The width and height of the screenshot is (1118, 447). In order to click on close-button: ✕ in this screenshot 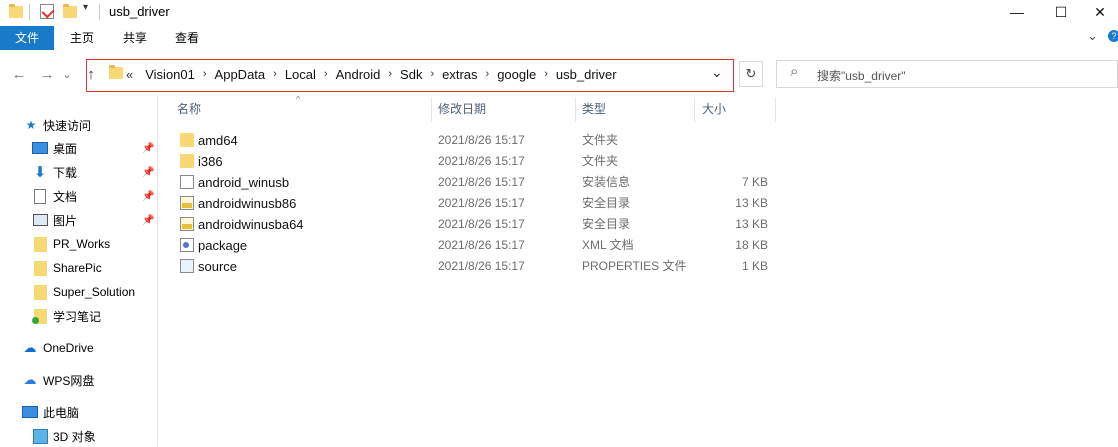, I will do `click(1100, 12)`.